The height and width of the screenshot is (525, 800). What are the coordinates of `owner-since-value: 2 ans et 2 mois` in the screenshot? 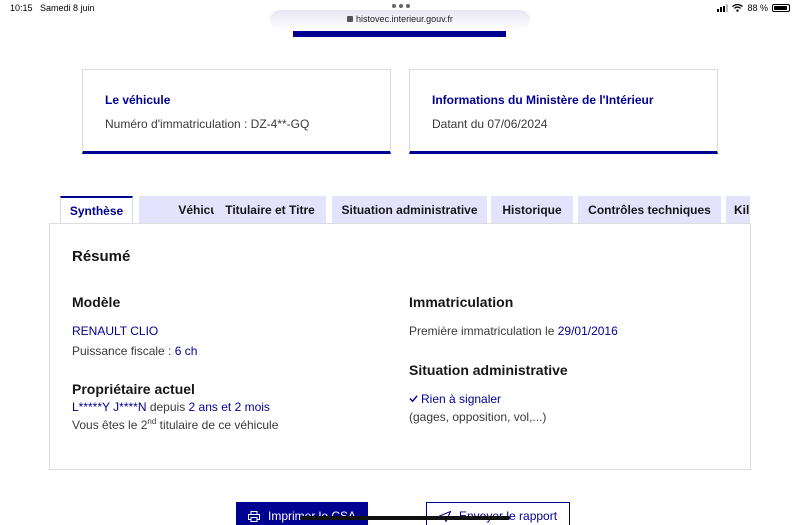 It's located at (229, 407).